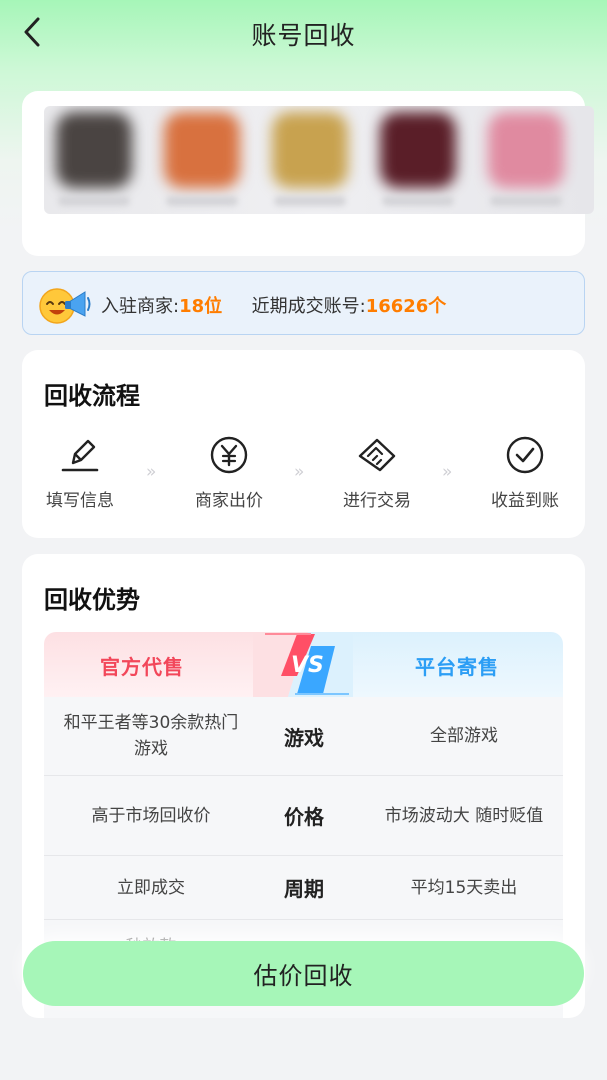 The height and width of the screenshot is (1080, 607). I want to click on games-card, so click(308, 173).